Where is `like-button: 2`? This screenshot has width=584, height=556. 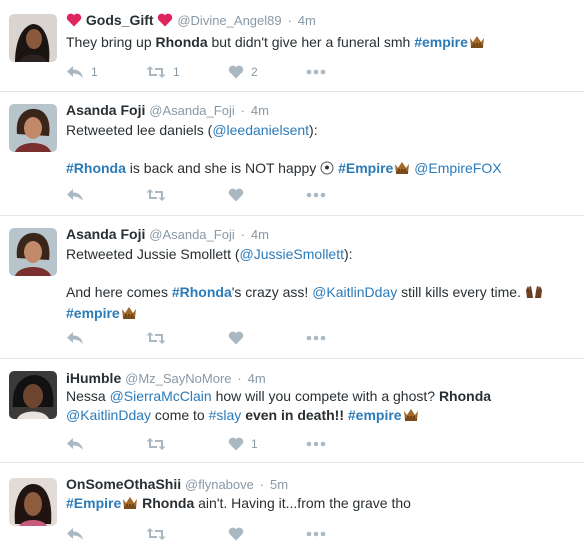
like-button: 2 is located at coordinates (243, 72).